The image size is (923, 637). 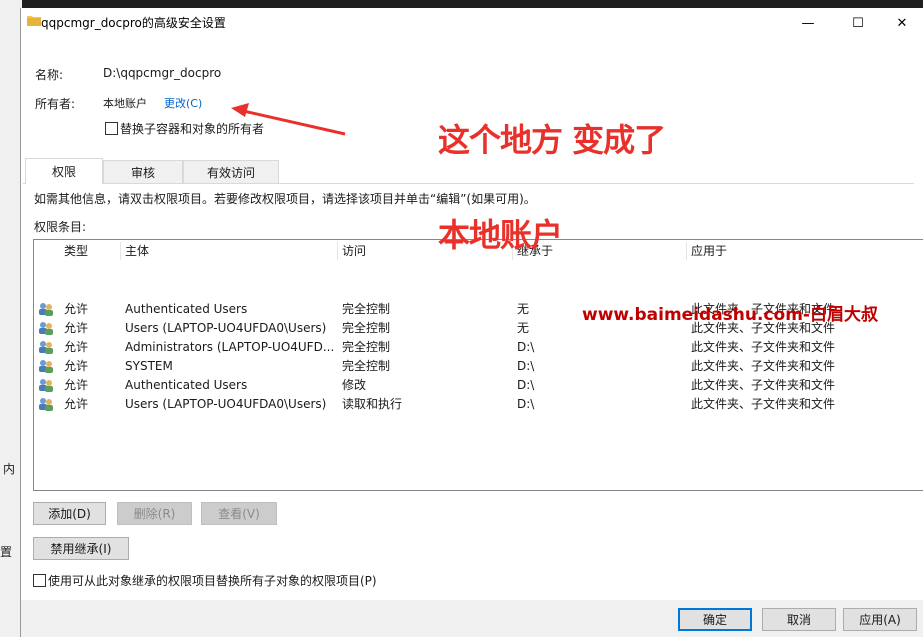 I want to click on table-row: 允许 SYSTEM 完全控制 D:\ 此文件夹、子文件夹和文件, so click(x=474, y=366).